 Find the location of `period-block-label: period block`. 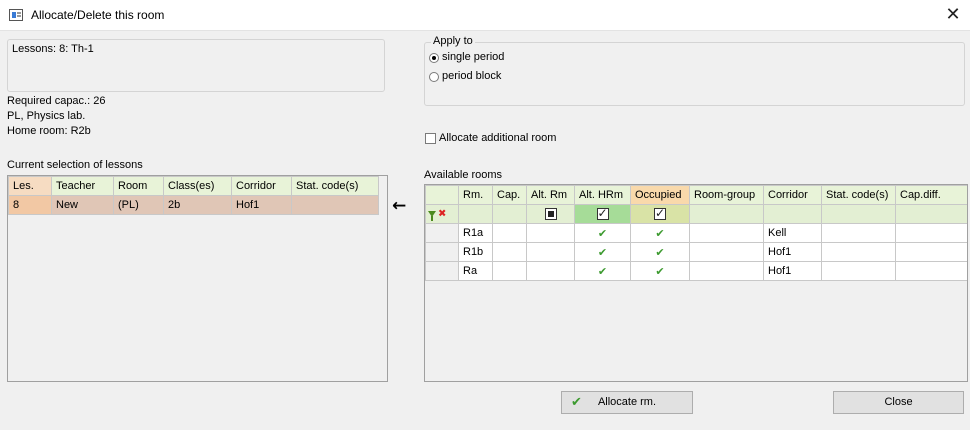

period-block-label: period block is located at coordinates (471, 76).